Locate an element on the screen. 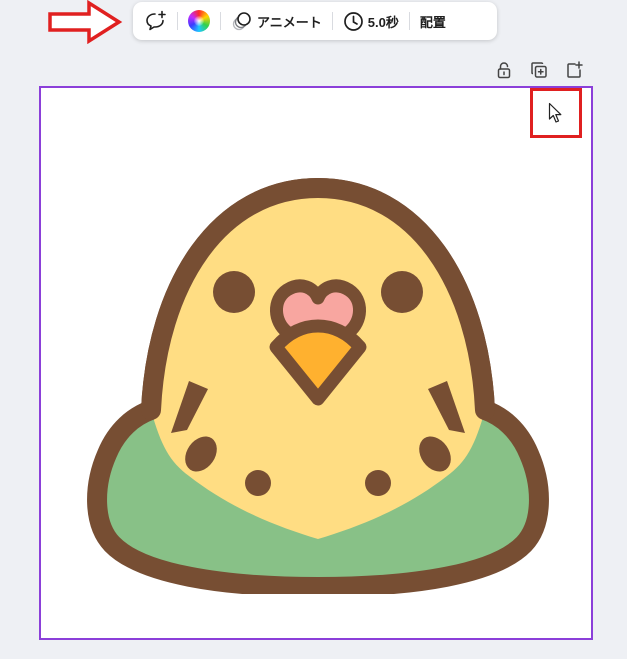 This screenshot has width=627, height=659. duration-label: 5.0秒 is located at coordinates (383, 22).